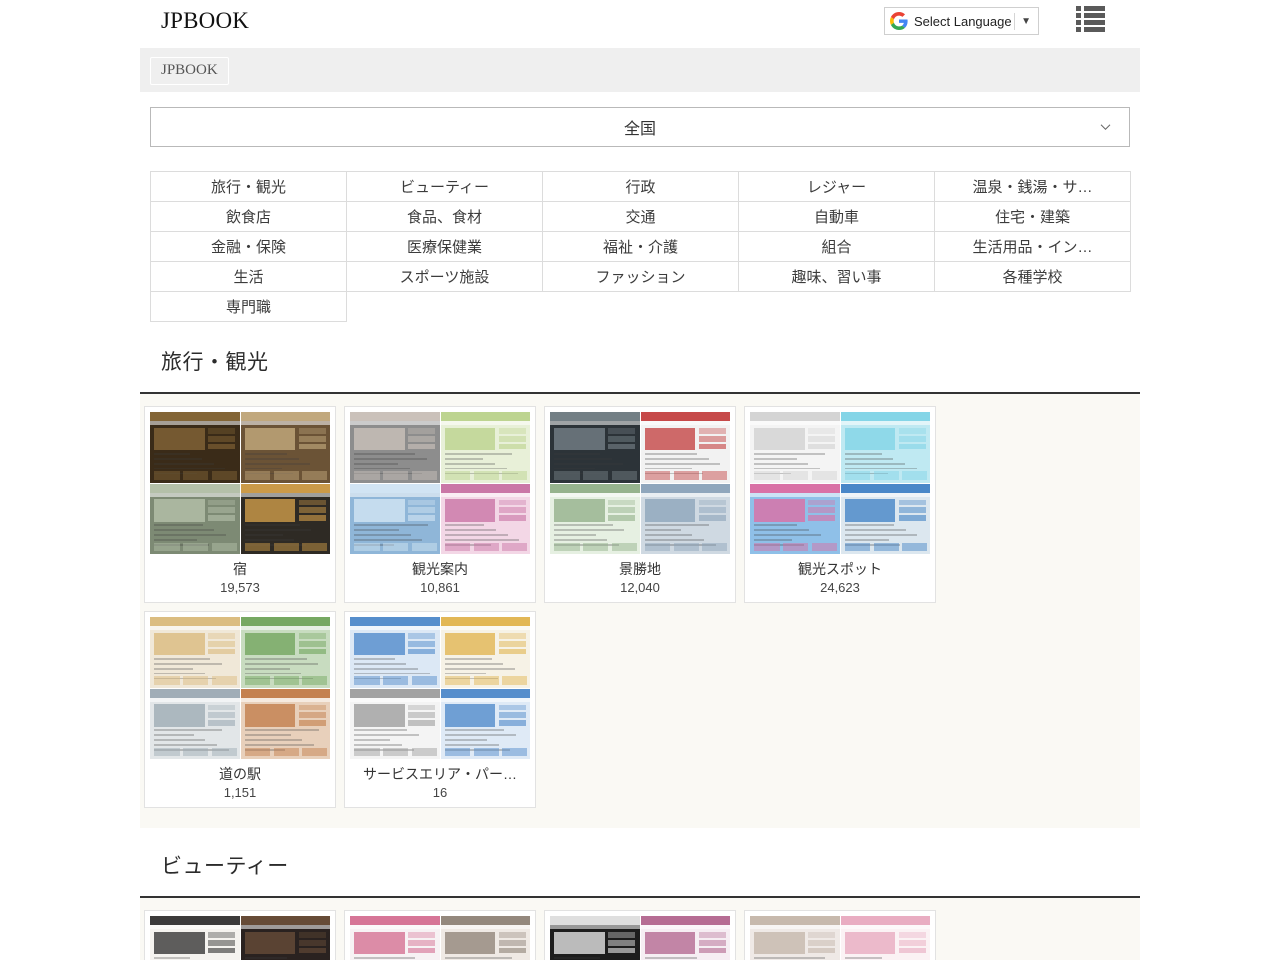 The width and height of the screenshot is (1280, 960). I want to click on category-card: 観光スポット 24,623, so click(840, 504).